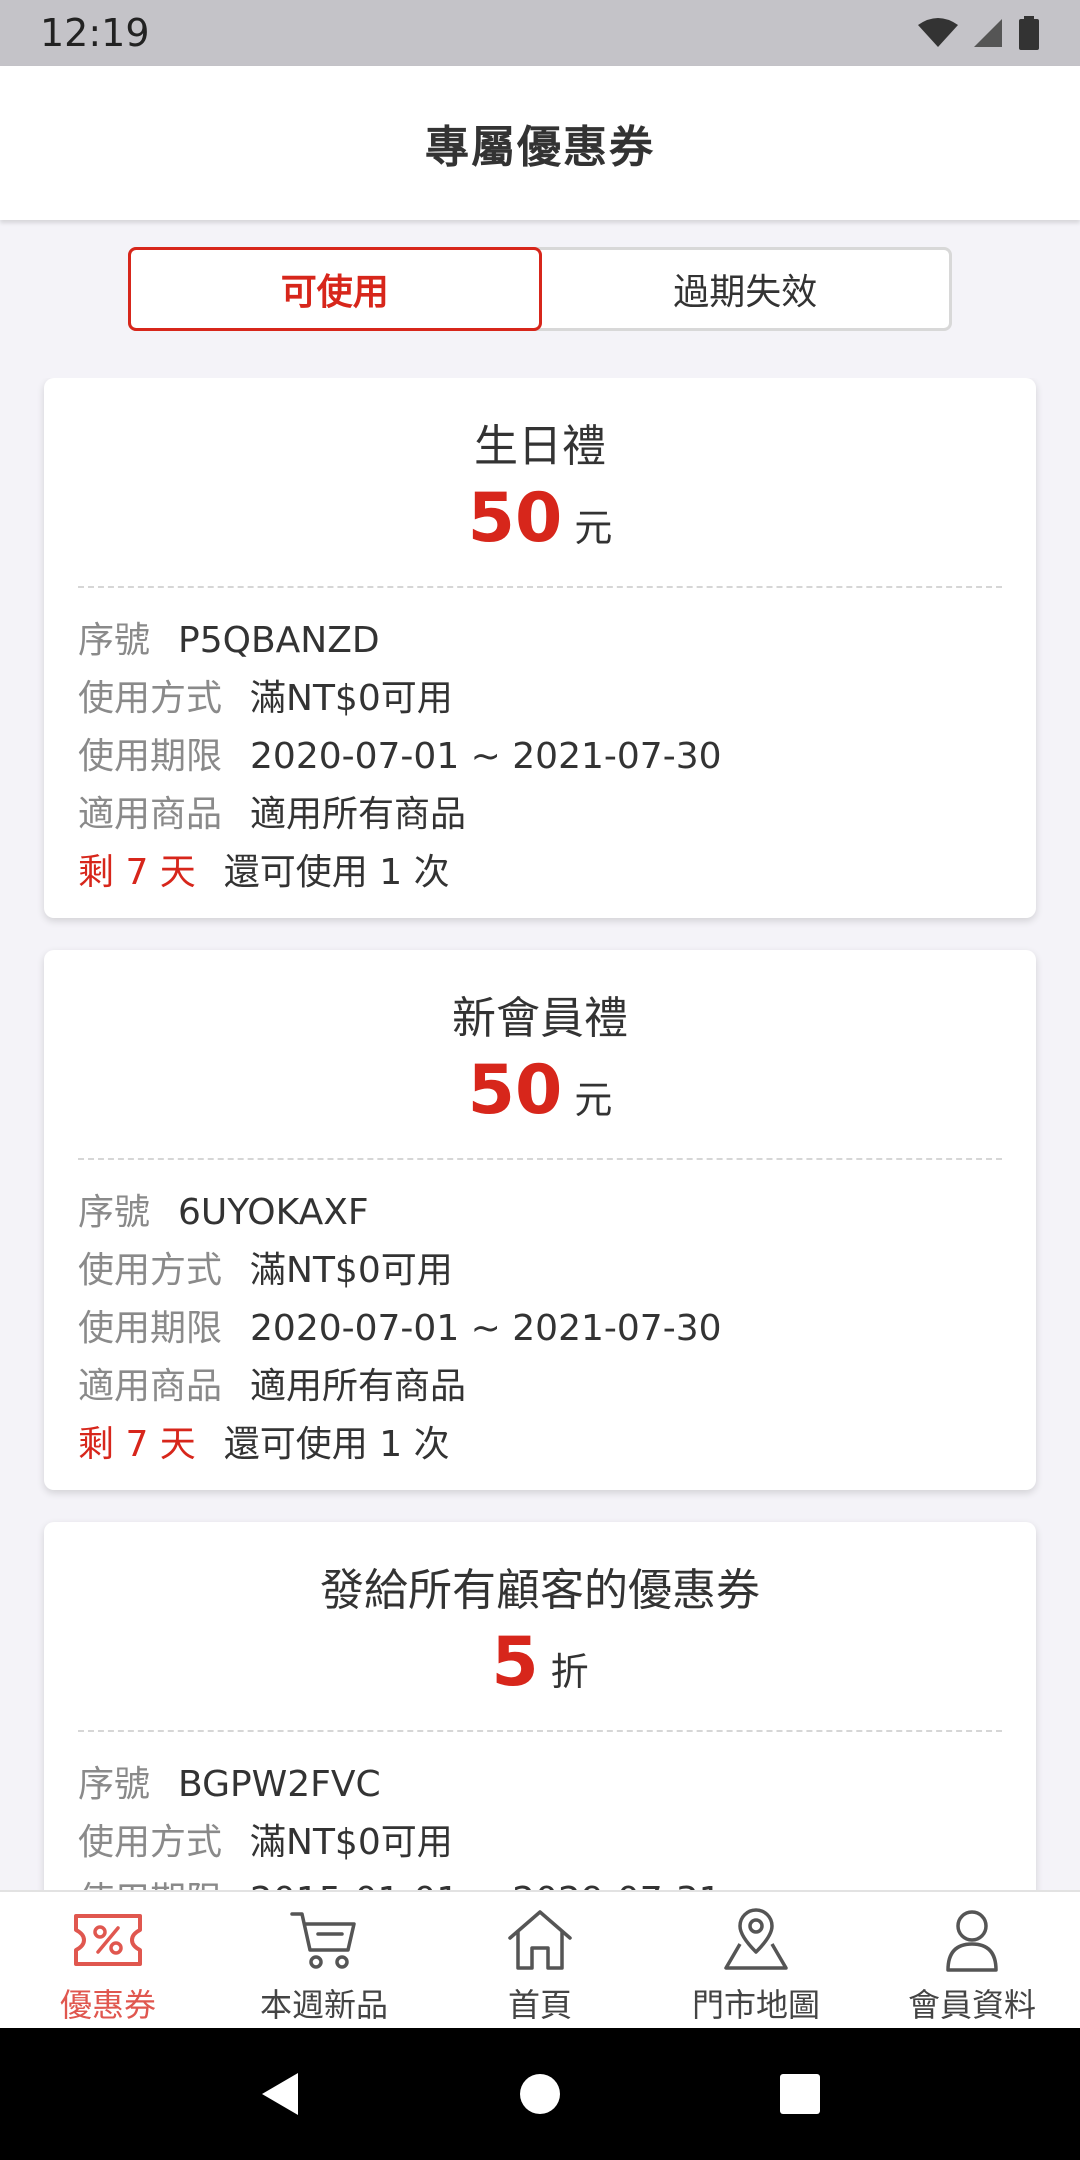 This screenshot has width=1080, height=2160. What do you see at coordinates (540, 1940) in the screenshot?
I see `home-icon` at bounding box center [540, 1940].